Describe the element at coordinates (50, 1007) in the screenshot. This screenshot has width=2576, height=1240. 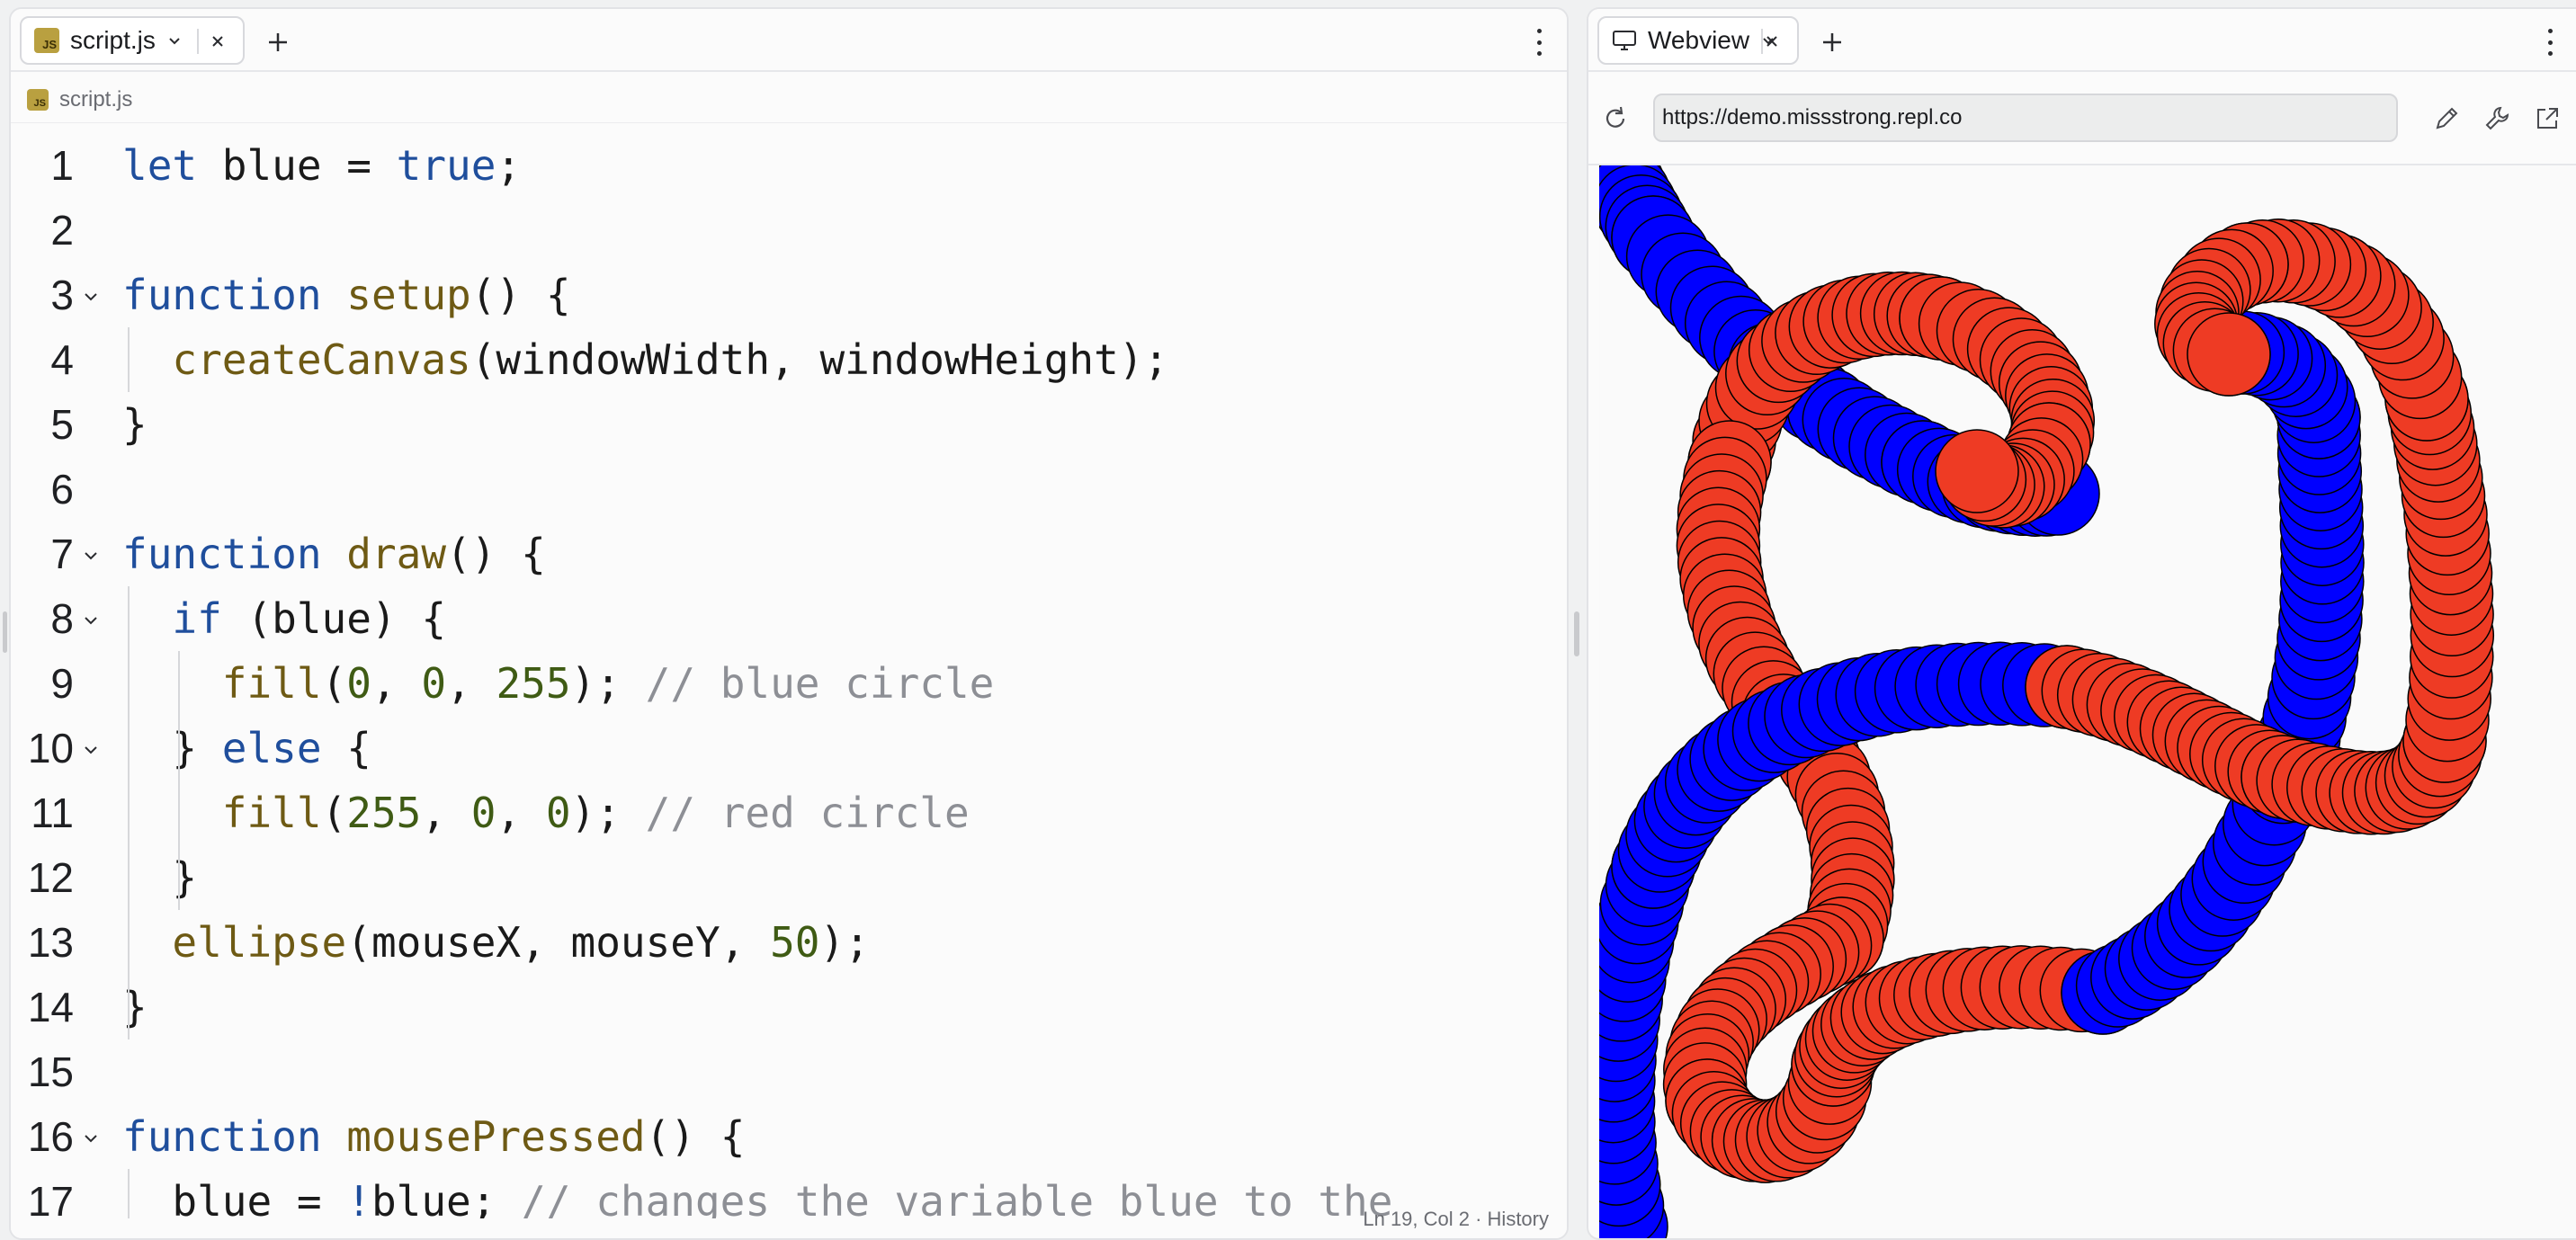
I see `line-number: 14` at that location.